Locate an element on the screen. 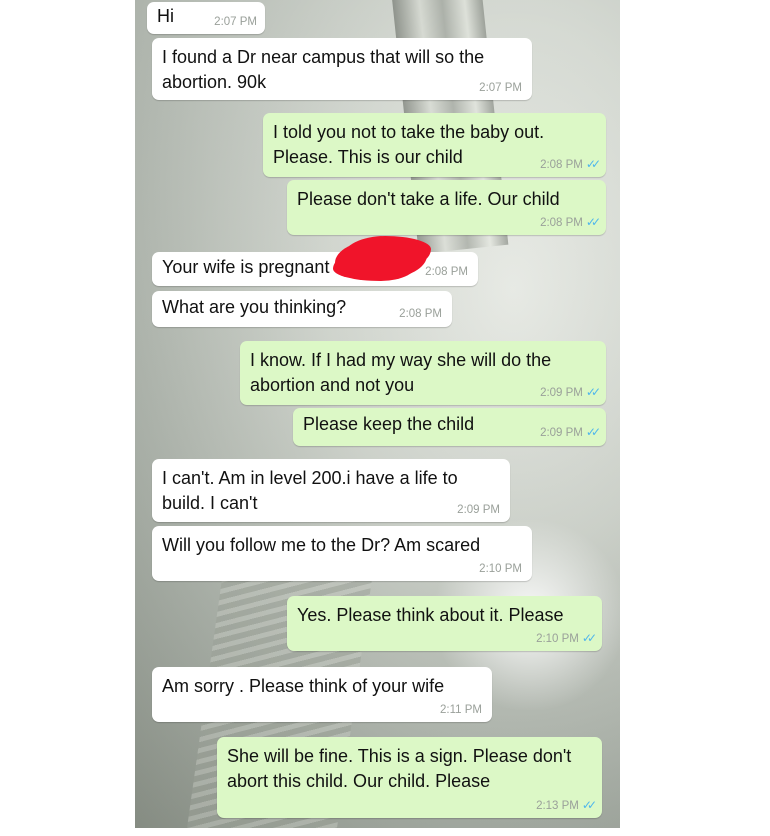 This screenshot has height=836, width=770. message-text: Will you follow me to the Dr? Am scared is located at coordinates (321, 545).